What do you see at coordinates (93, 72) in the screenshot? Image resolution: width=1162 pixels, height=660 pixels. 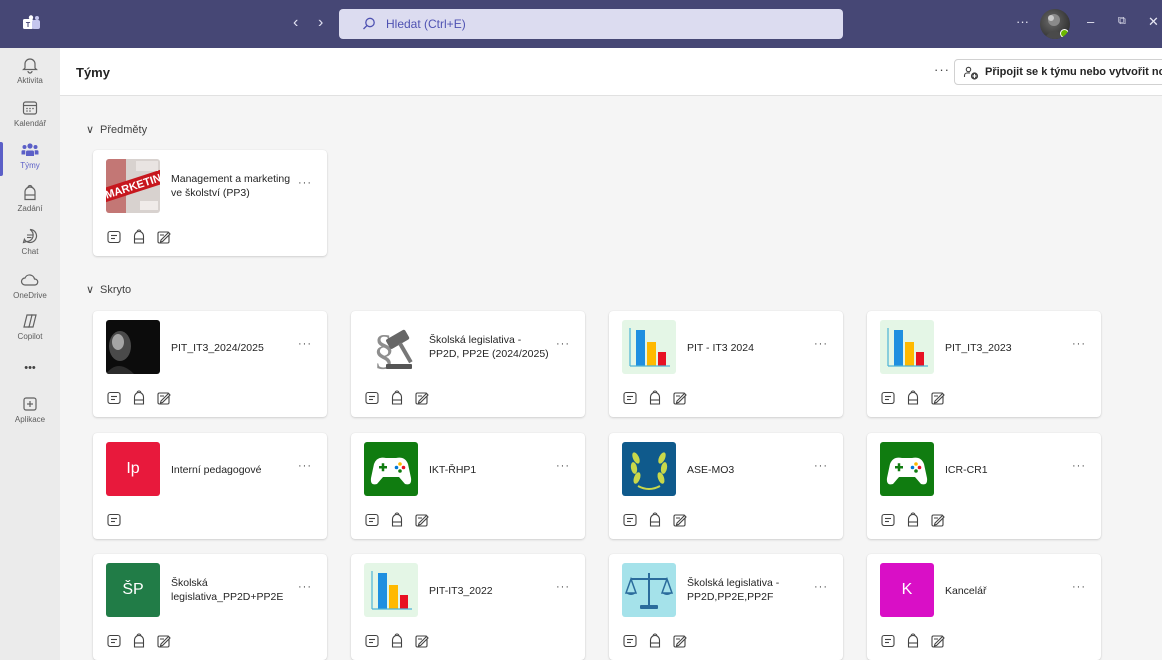 I see `page-title: Týmy` at bounding box center [93, 72].